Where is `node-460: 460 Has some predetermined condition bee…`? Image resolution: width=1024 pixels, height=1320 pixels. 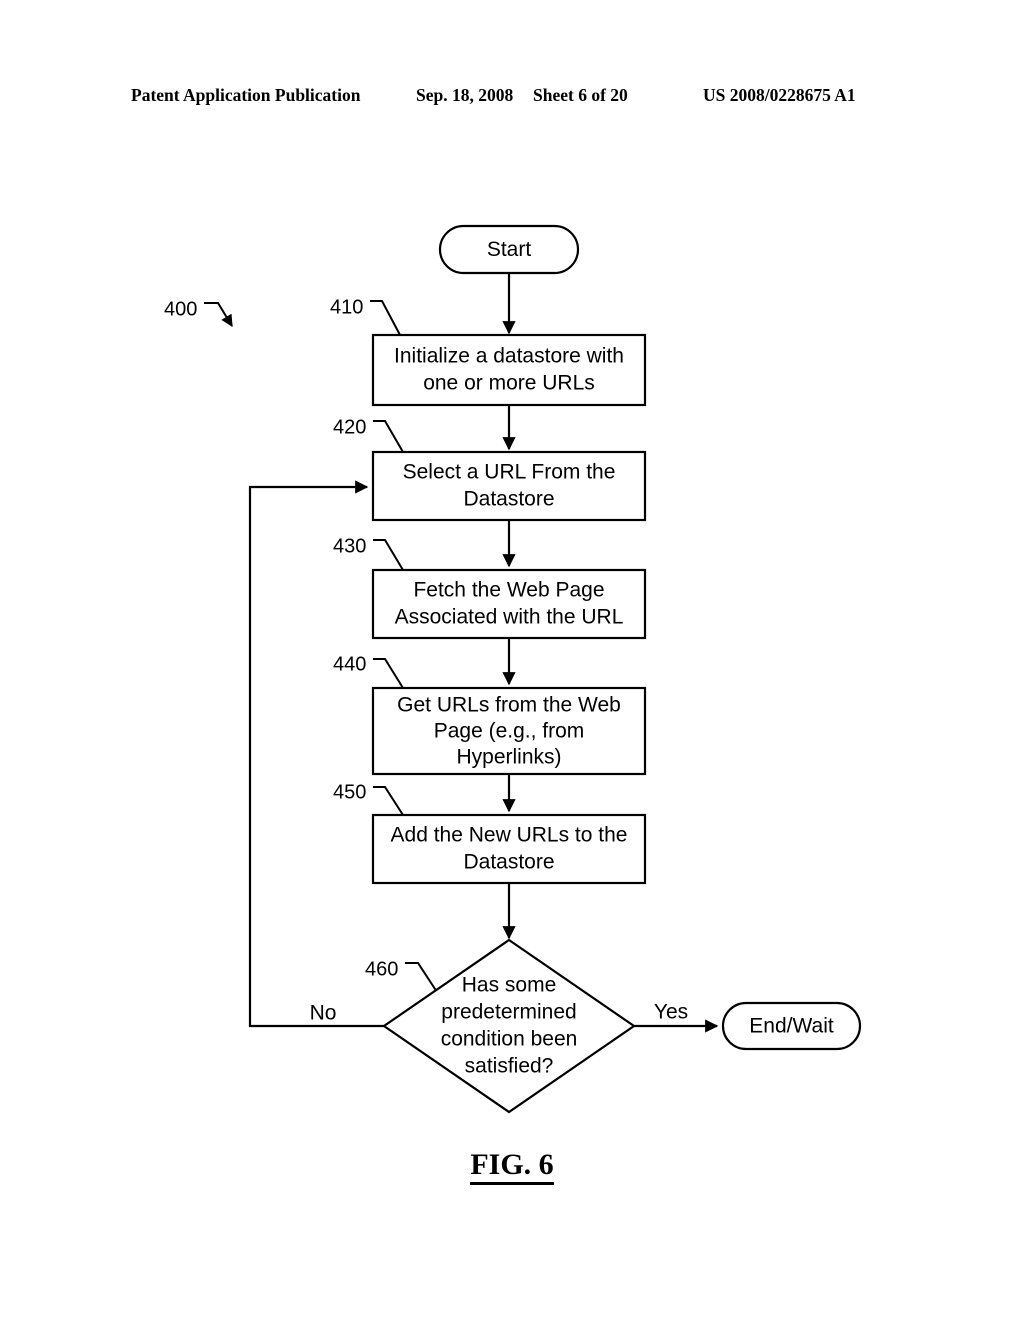
node-460: 460 Has some predetermined condition bee… is located at coordinates (500, 1026).